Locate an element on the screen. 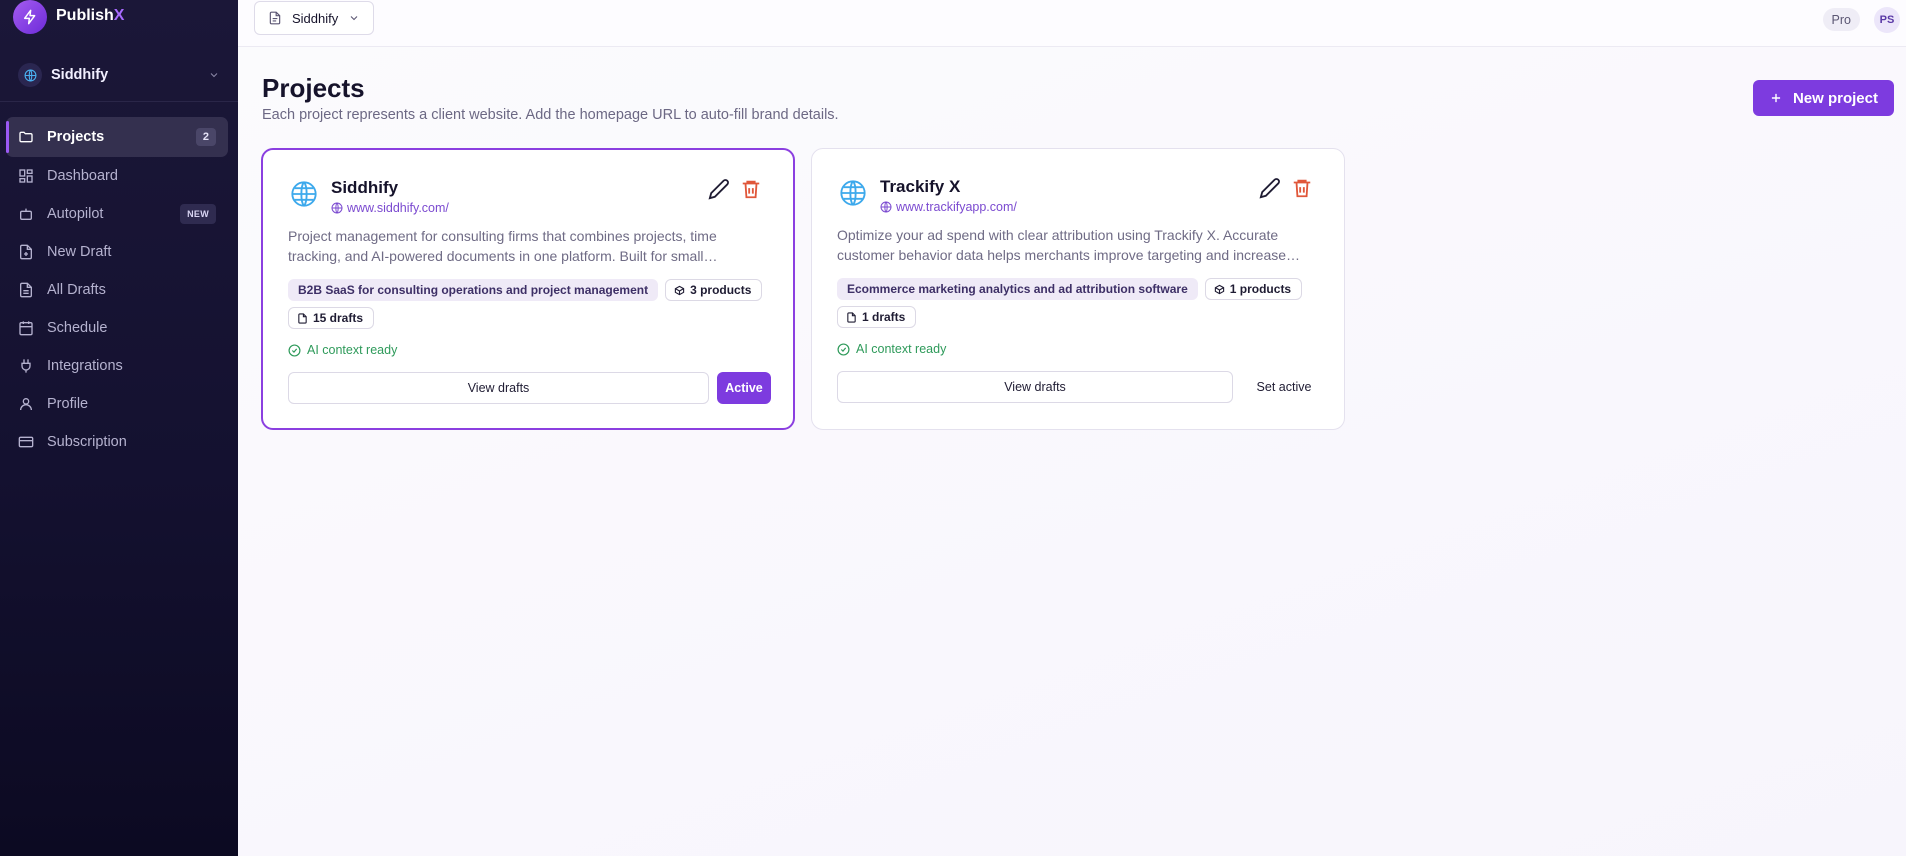 The image size is (1906, 856). workspace-name: Siddhify is located at coordinates (80, 75).